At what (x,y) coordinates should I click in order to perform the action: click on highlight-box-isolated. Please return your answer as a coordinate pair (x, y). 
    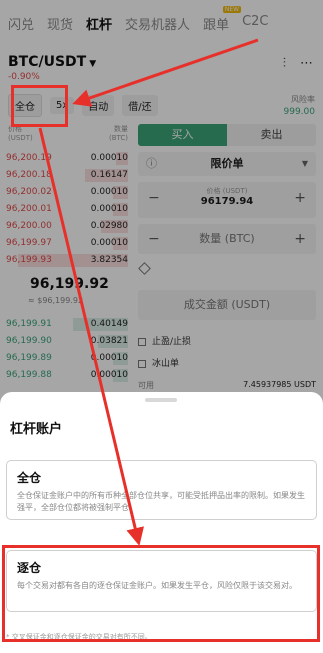
    Looking at the image, I should click on (161, 593).